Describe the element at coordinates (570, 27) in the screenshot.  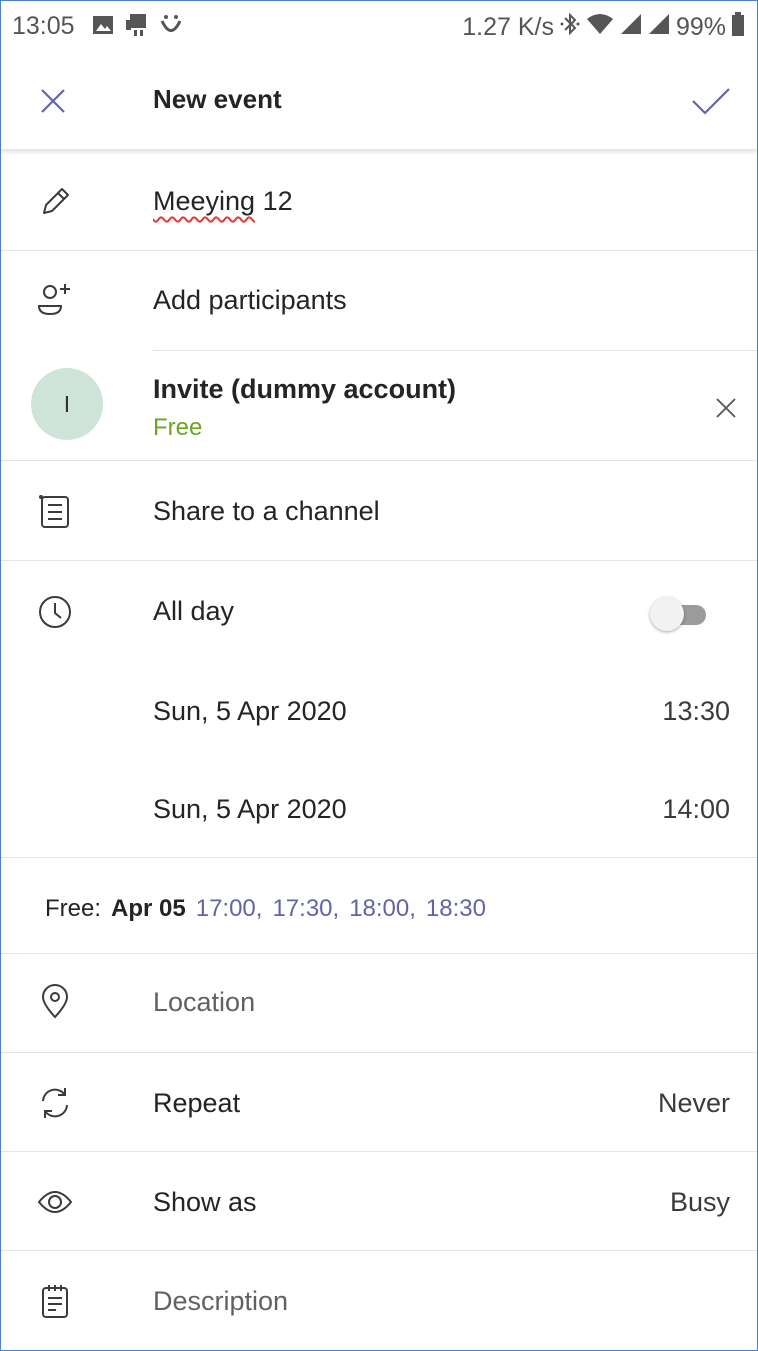
I see `bluetooth-icon` at that location.